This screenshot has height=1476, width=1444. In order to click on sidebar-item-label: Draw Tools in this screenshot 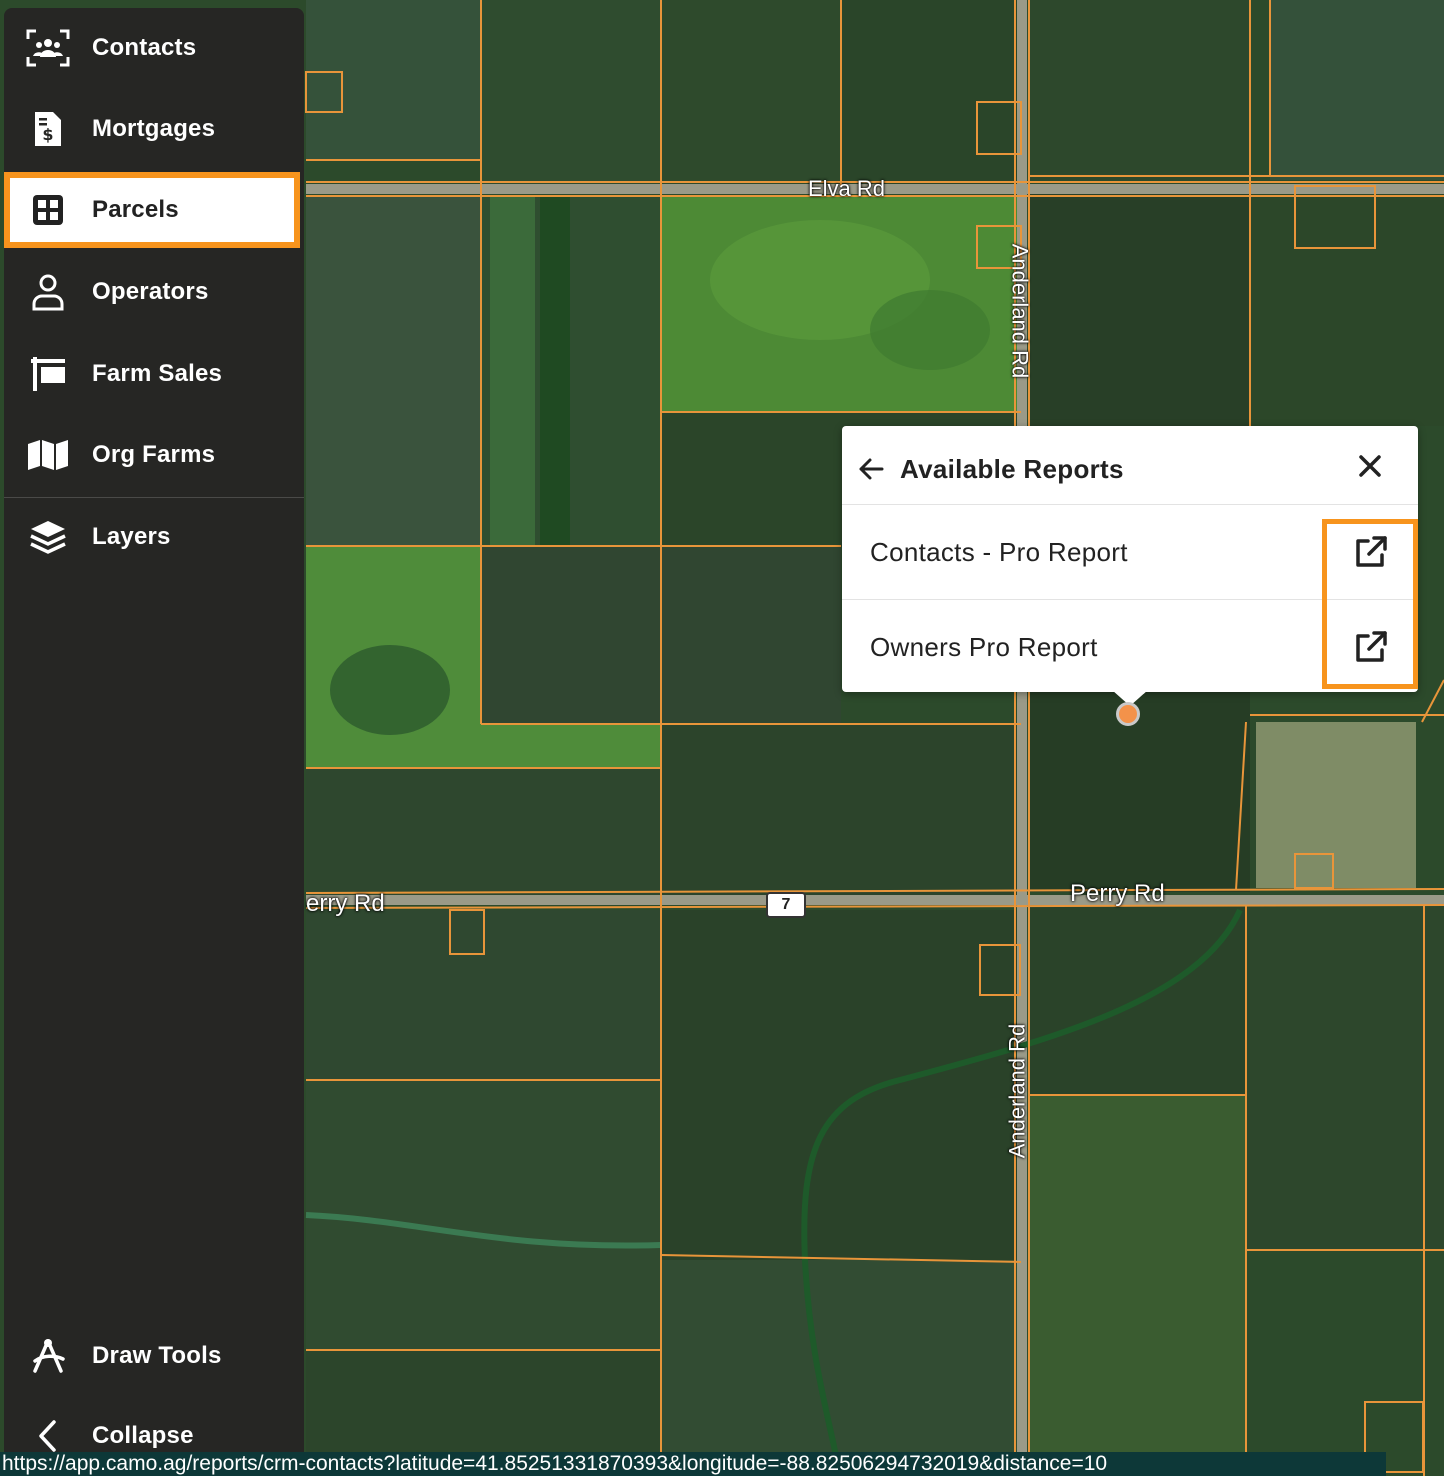, I will do `click(157, 1355)`.